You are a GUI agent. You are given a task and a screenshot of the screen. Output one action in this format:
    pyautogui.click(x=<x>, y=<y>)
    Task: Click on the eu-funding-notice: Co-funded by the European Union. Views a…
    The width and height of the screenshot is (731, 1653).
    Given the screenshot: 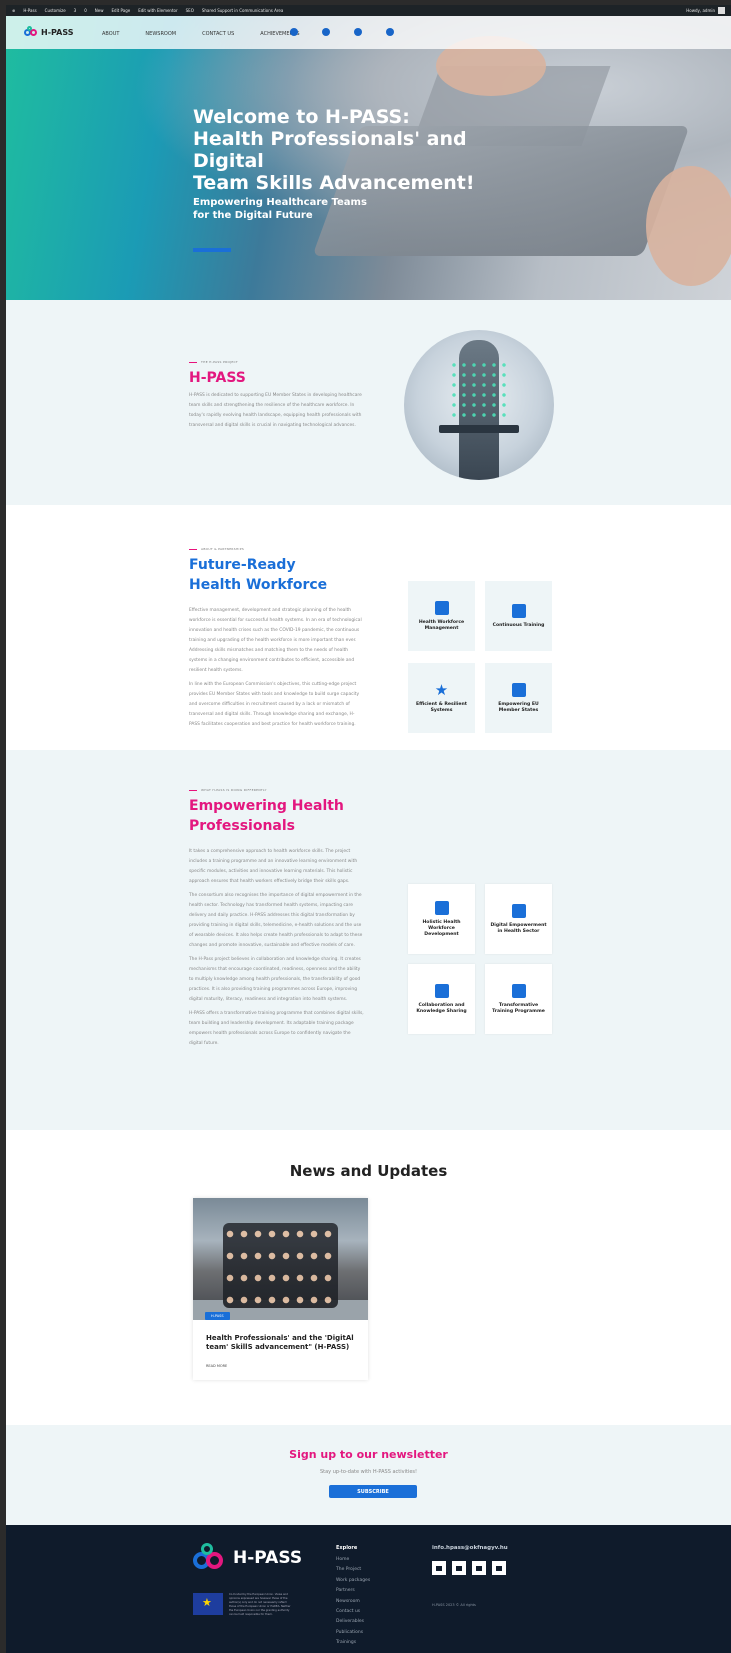 What is the action you would take?
    pyautogui.click(x=243, y=1605)
    